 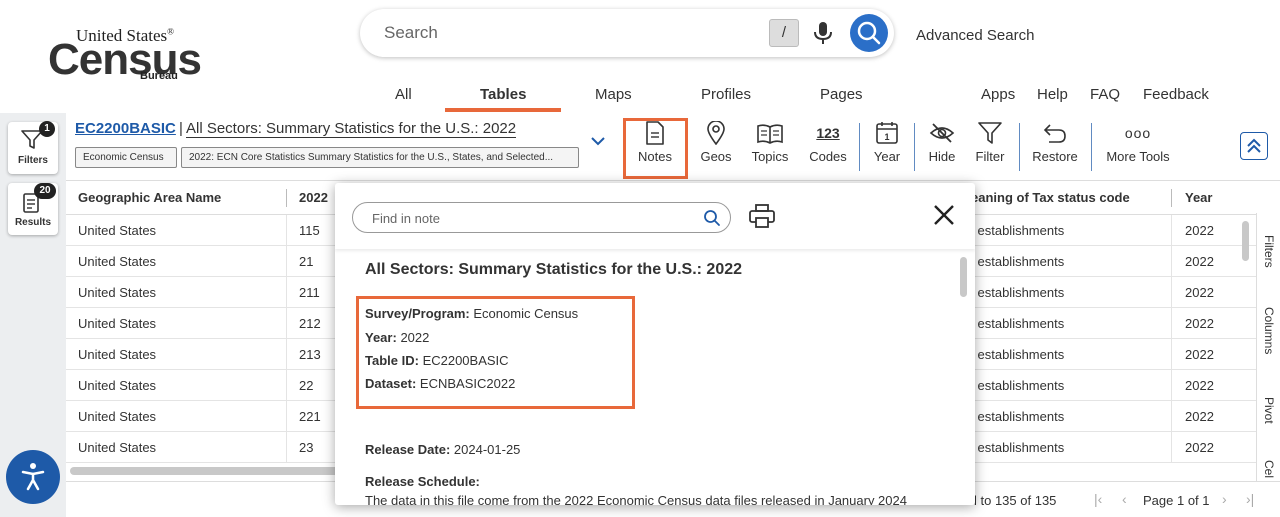 I want to click on census-logo: United States® Census Bureau, so click(x=125, y=56).